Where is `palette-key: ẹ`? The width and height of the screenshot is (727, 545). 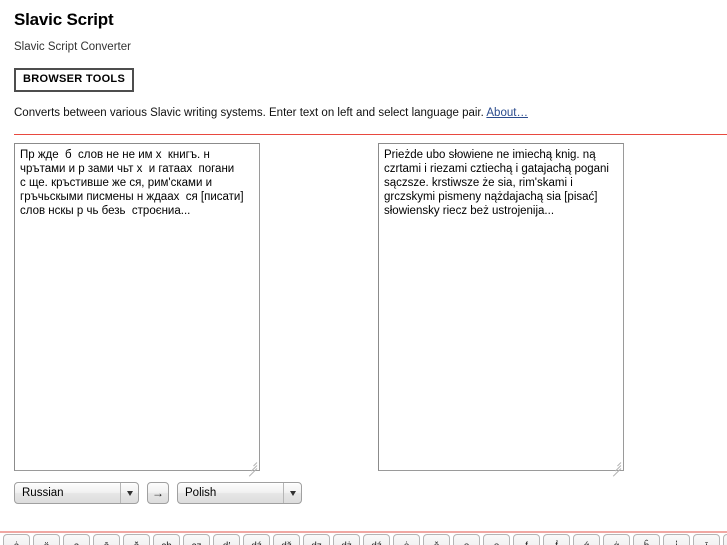 palette-key: ẹ is located at coordinates (496, 539).